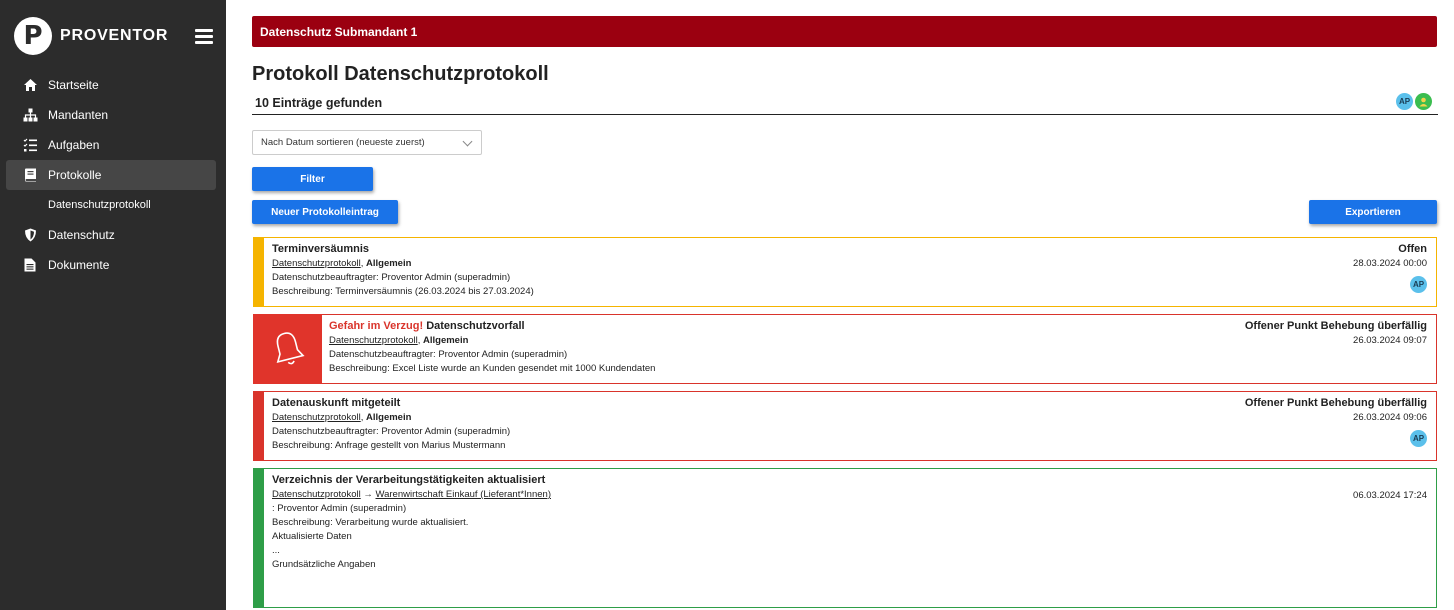  What do you see at coordinates (30, 175) in the screenshot?
I see `book-icon` at bounding box center [30, 175].